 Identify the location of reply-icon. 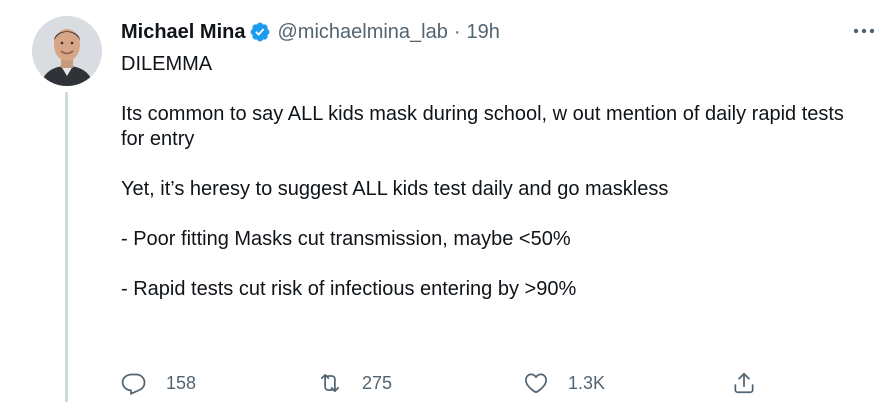
(134, 383).